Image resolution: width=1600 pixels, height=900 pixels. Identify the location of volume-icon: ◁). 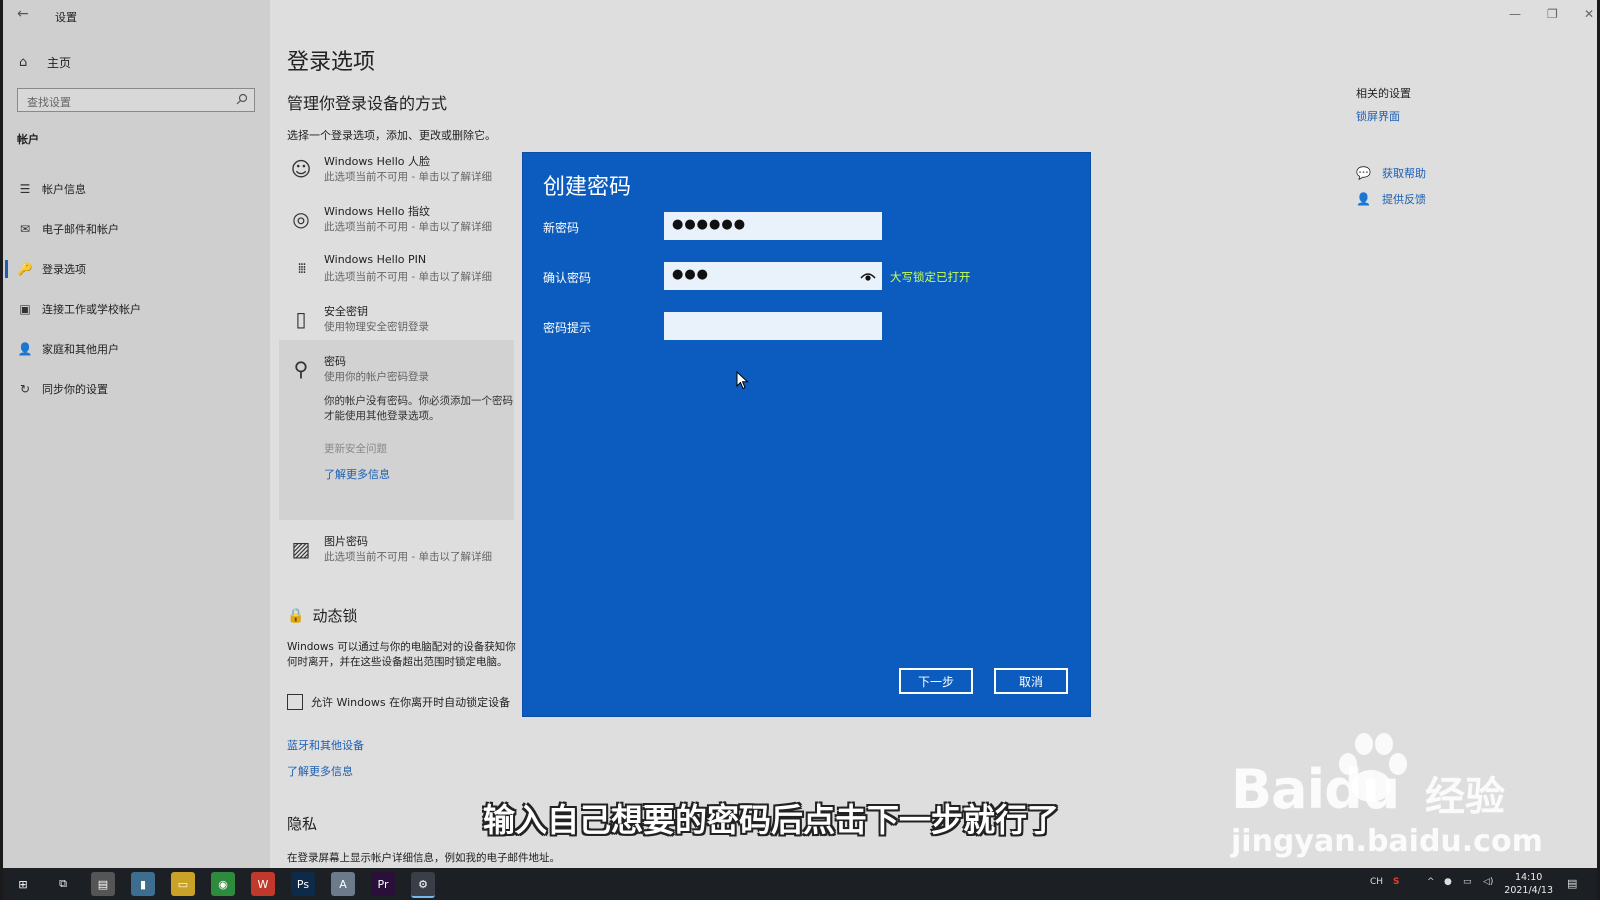
(1488, 882).